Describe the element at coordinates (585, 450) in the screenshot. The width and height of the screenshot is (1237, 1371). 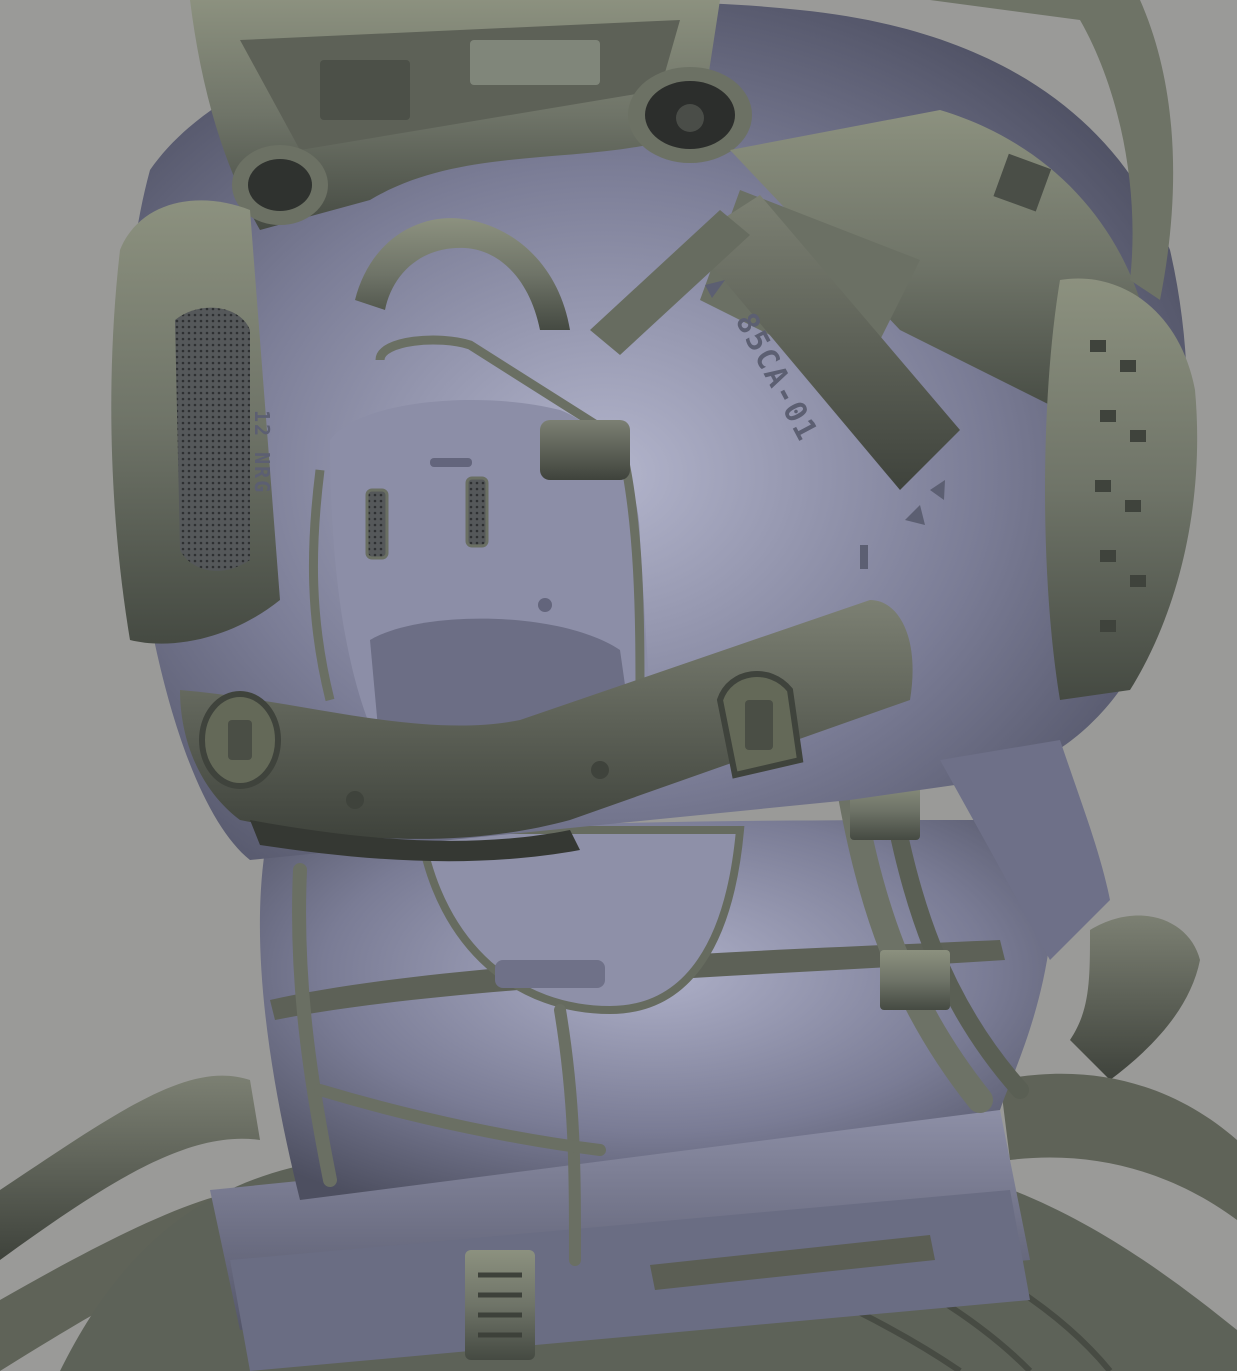
I see `mic-clip` at that location.